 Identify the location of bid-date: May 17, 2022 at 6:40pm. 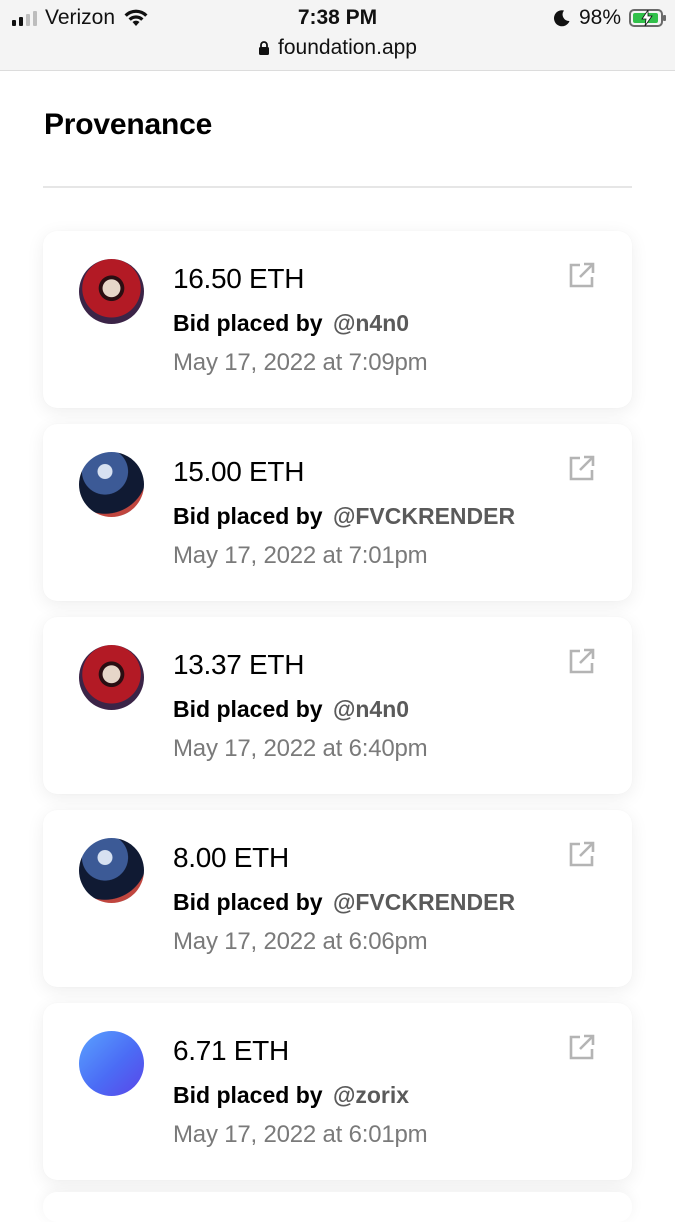
(300, 748).